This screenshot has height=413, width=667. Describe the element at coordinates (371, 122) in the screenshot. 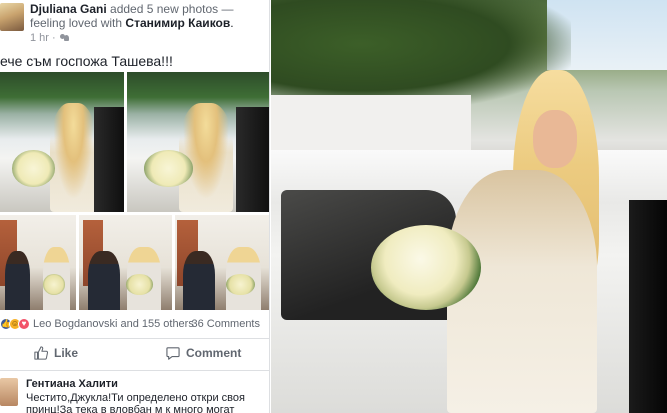

I see `house-figure` at that location.